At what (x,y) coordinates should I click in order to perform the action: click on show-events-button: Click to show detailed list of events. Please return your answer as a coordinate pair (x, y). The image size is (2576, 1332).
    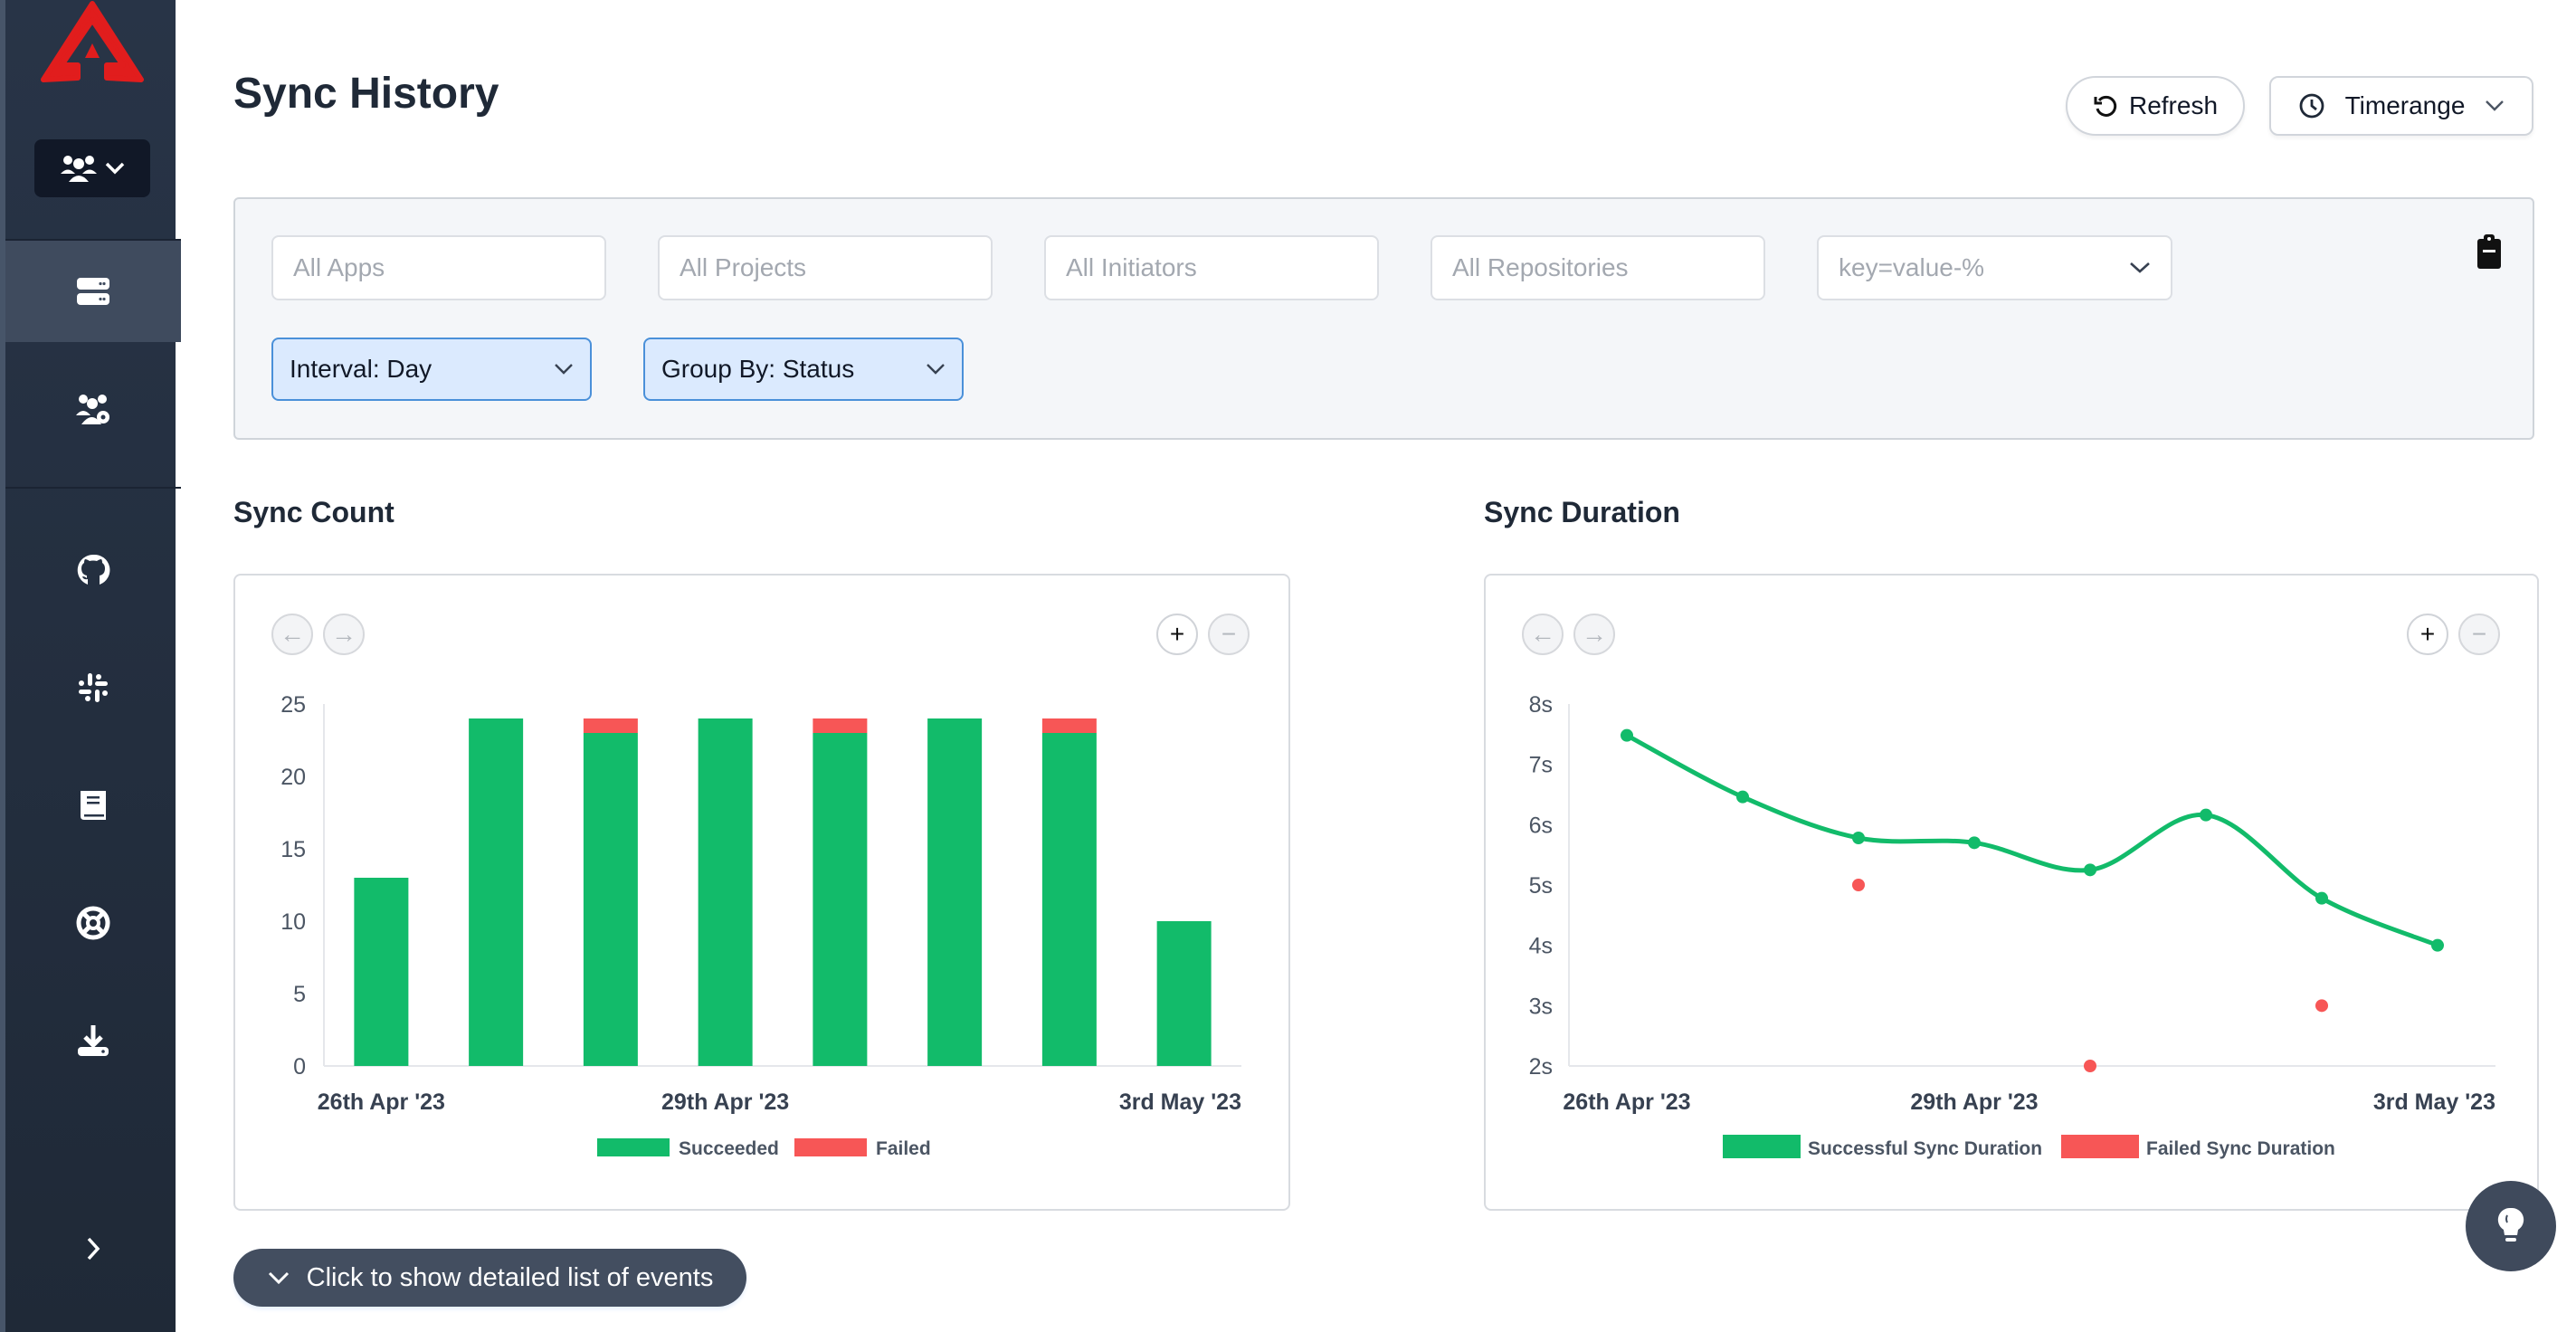
    Looking at the image, I should click on (489, 1278).